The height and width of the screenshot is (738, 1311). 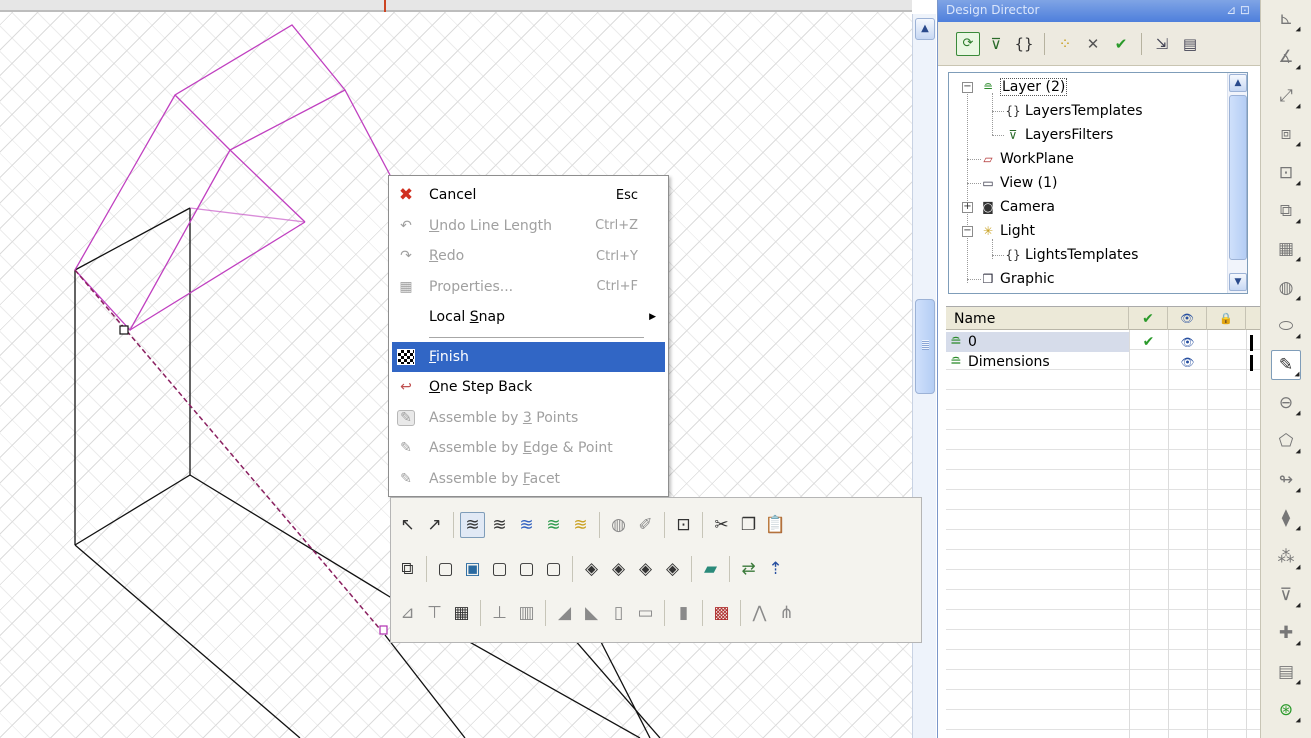 I want to click on brush-icon: ✐, so click(x=645, y=525).